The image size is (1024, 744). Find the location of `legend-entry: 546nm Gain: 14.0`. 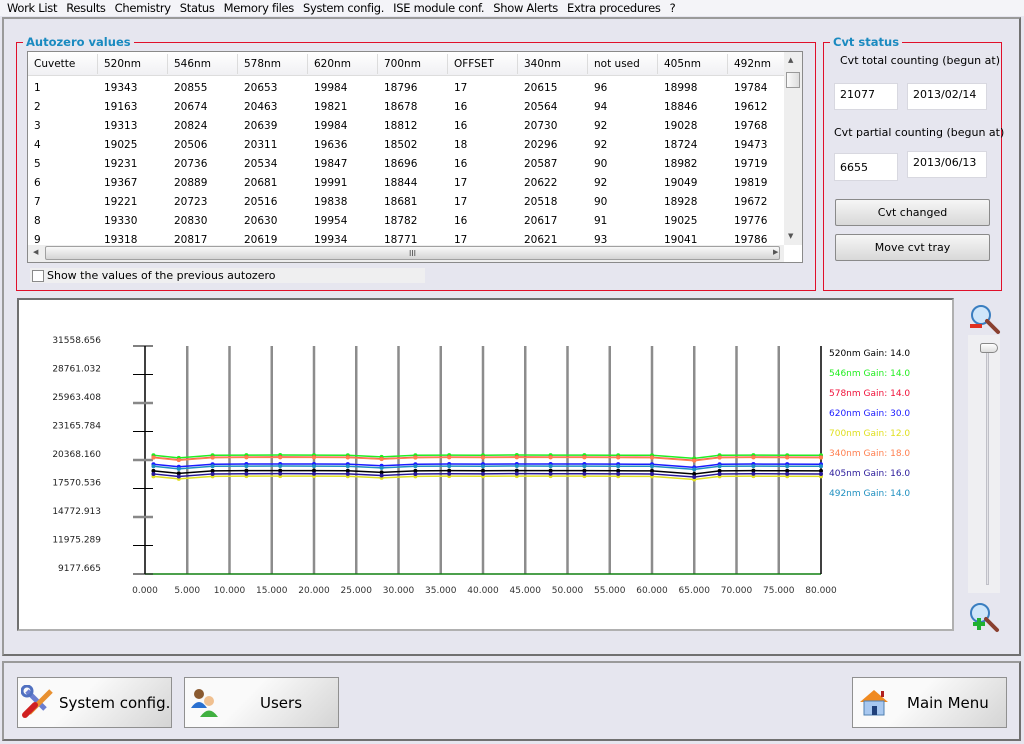

legend-entry: 546nm Gain: 14.0 is located at coordinates (869, 374).